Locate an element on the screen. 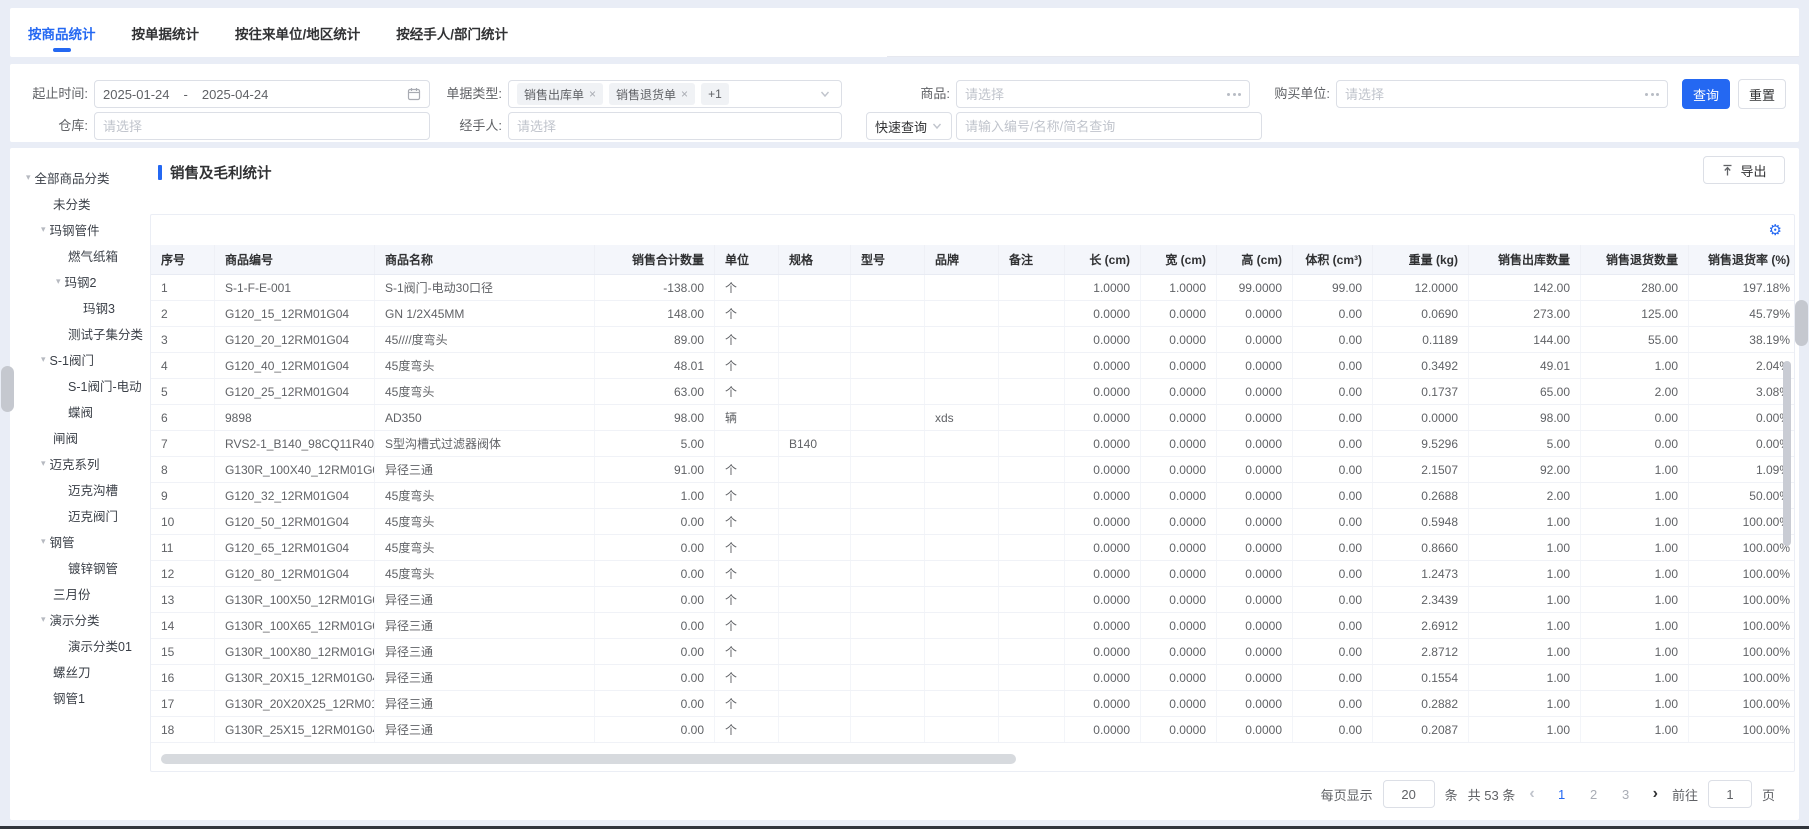 The image size is (1809, 829). table-cell: 个 is located at coordinates (747, 339).